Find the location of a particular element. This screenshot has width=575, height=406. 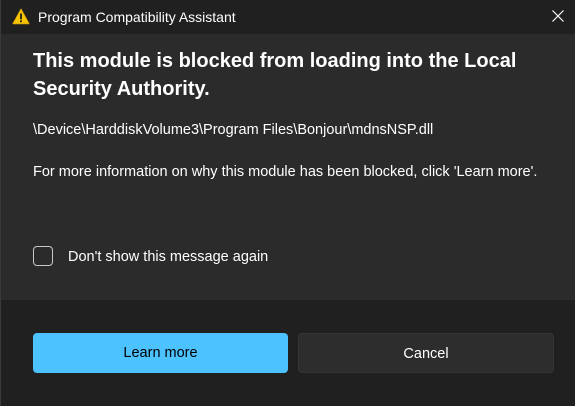

learn-more-button: Learn more is located at coordinates (160, 353).